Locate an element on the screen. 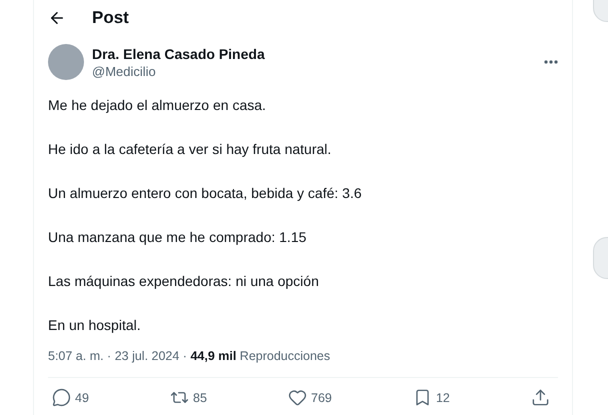 The width and height of the screenshot is (608, 415). post-paragraph: He ido a la cafetería a ver si hay fruta natural. is located at coordinates (190, 149).